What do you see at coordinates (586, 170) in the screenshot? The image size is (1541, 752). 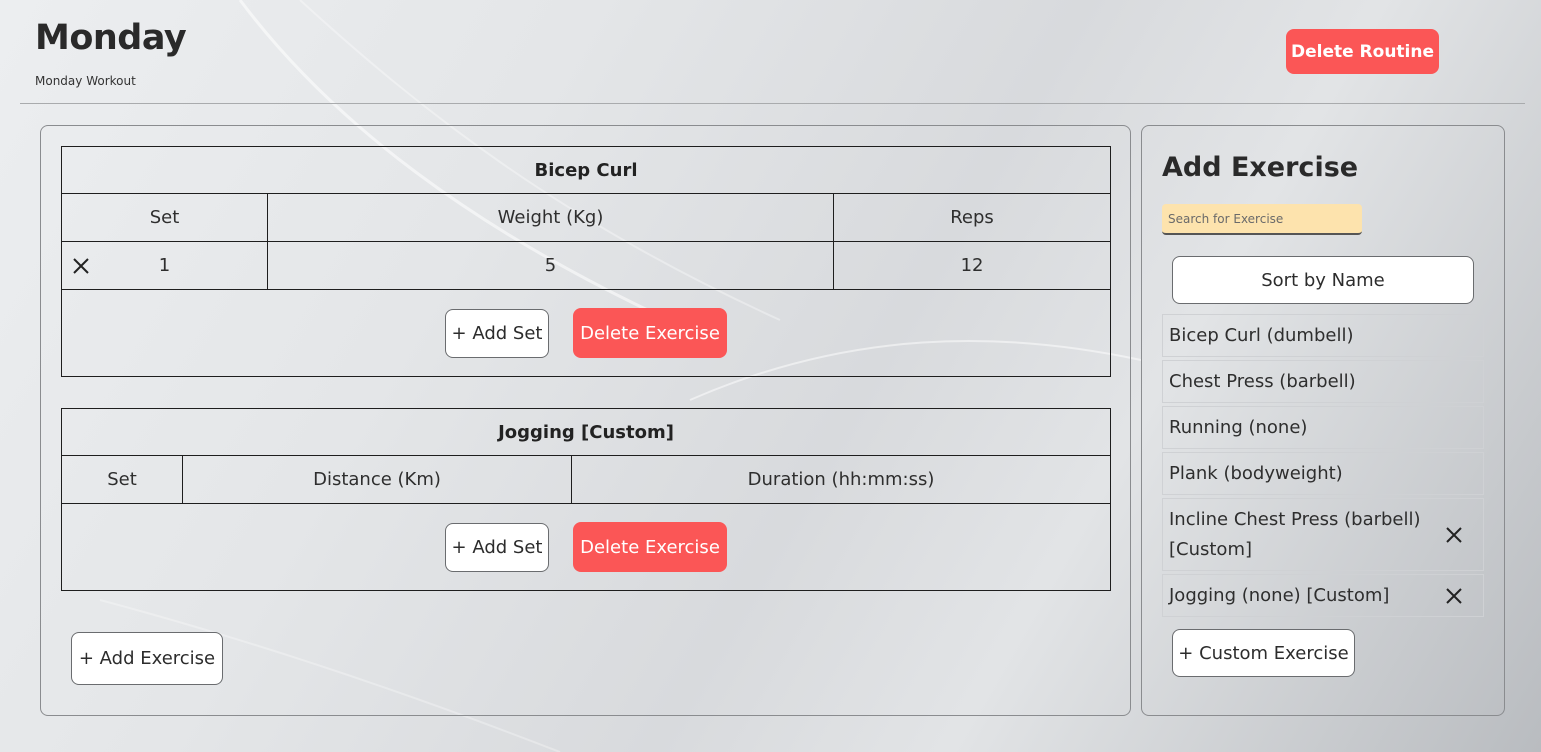 I see `exercise-name: Bicep Curl` at bounding box center [586, 170].